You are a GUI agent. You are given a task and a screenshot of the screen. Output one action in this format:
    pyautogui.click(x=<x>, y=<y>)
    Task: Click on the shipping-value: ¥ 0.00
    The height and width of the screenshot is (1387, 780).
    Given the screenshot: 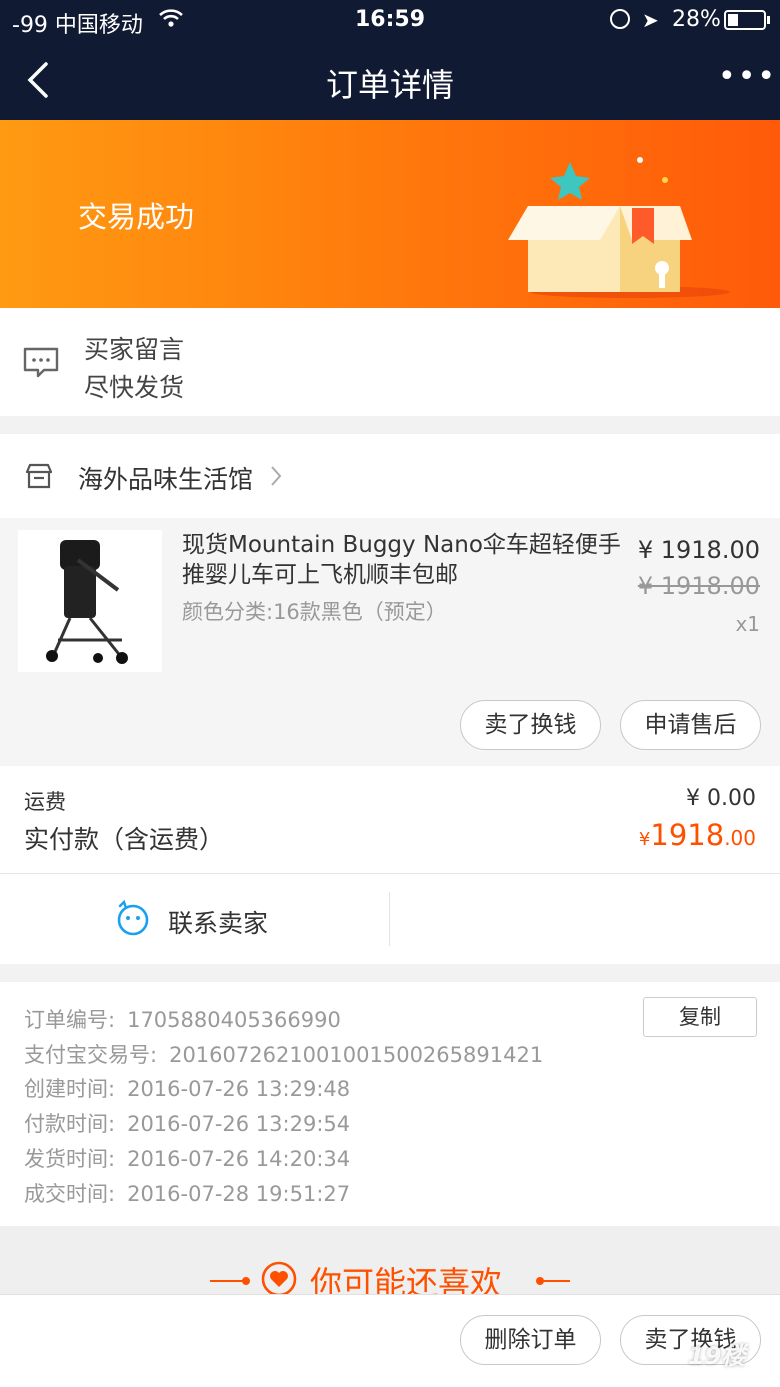 What is the action you would take?
    pyautogui.click(x=721, y=798)
    